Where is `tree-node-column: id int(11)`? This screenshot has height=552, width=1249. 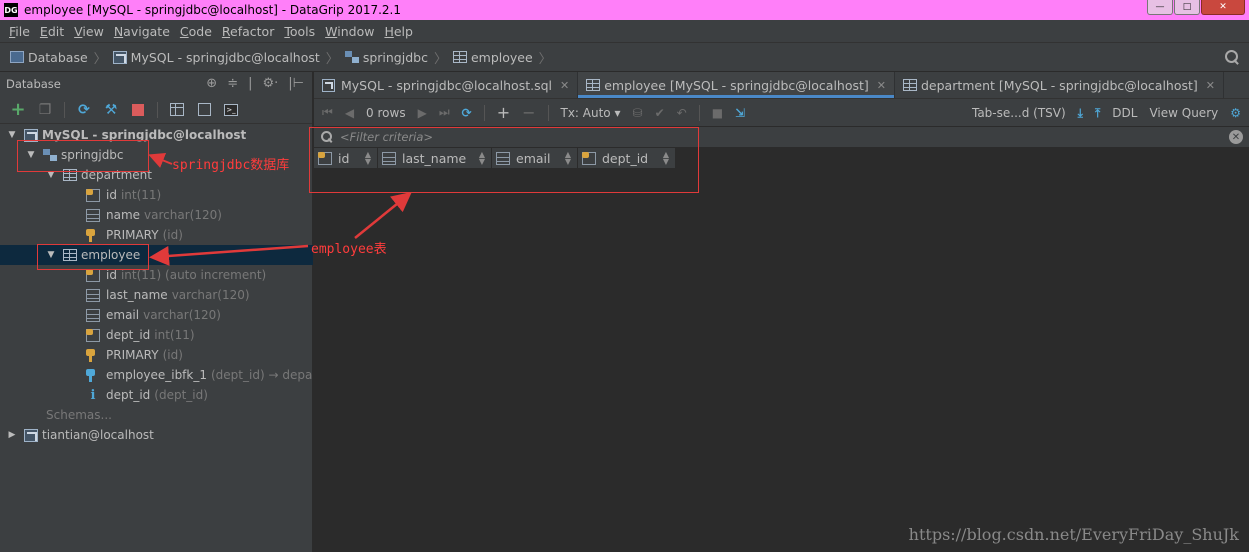 tree-node-column: id int(11) is located at coordinates (156, 195).